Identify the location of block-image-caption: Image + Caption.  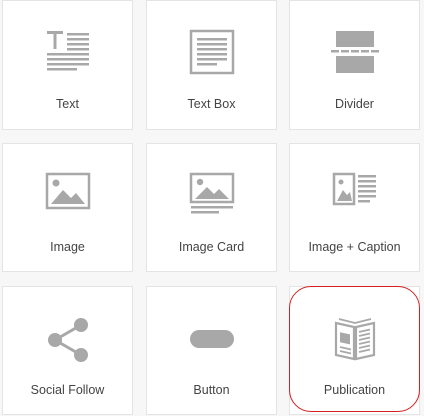
(354, 207).